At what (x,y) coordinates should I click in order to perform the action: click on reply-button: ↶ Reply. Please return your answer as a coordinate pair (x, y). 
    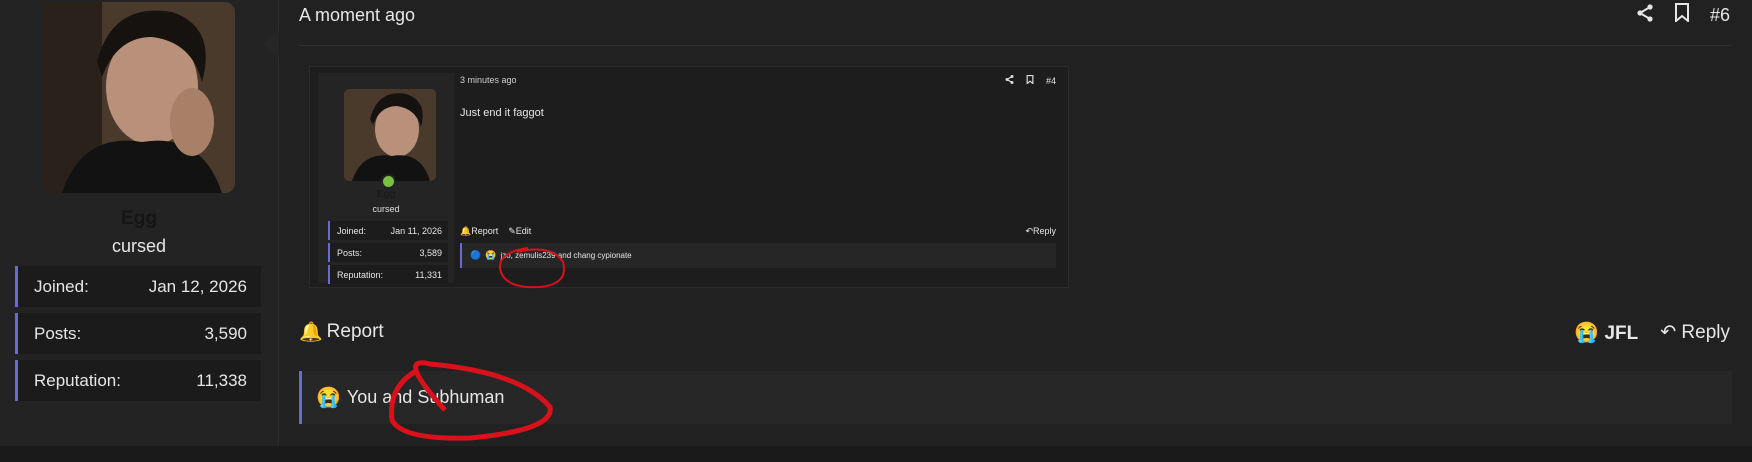
    Looking at the image, I should click on (1695, 332).